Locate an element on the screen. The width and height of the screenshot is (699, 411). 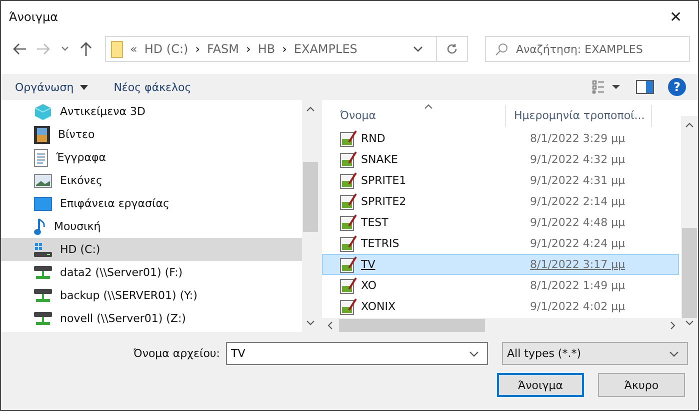
file-name: TETRIS is located at coordinates (380, 243).